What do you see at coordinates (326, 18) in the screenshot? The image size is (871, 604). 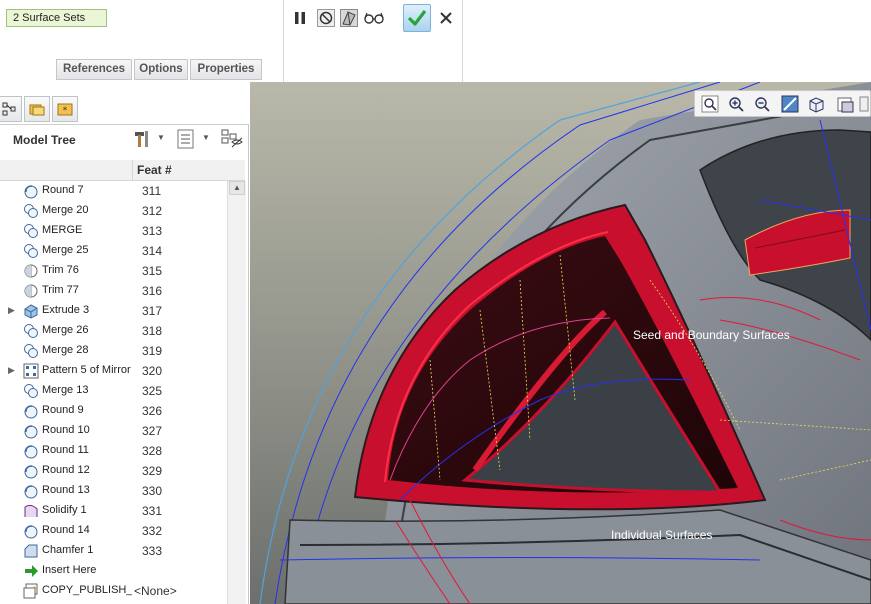 I see `no-preview-icon` at bounding box center [326, 18].